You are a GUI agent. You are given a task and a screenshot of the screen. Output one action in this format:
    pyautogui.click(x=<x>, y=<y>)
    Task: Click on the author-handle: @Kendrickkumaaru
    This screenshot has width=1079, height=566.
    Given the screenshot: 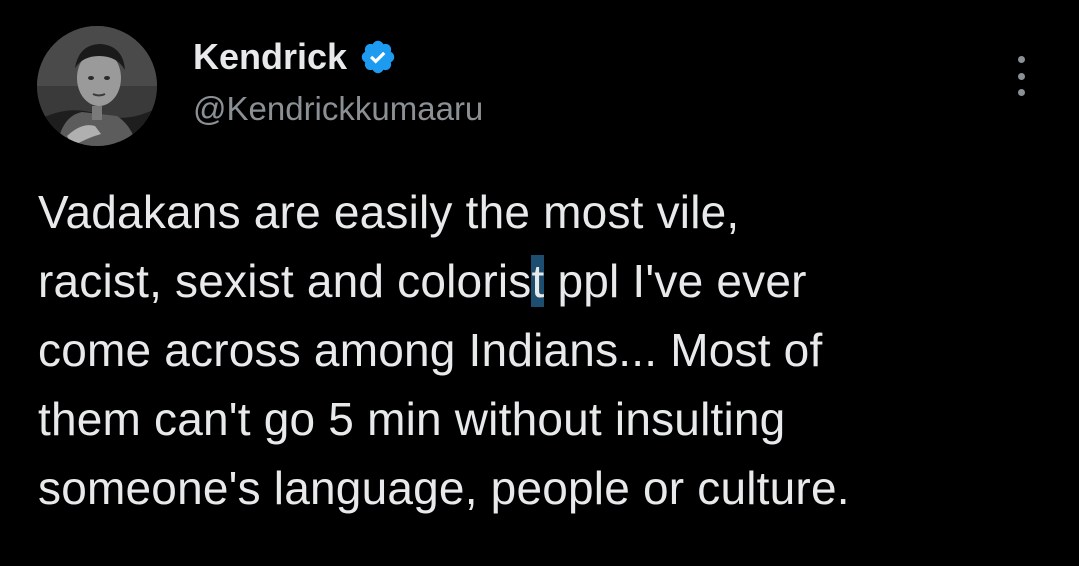 What is the action you would take?
    pyautogui.click(x=338, y=108)
    